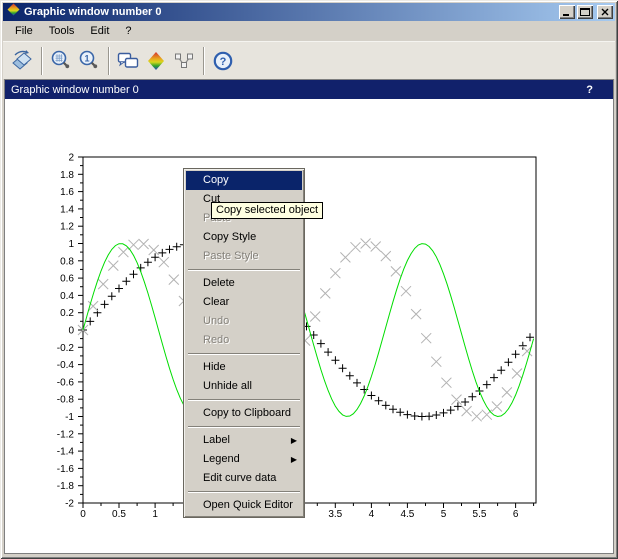 The image size is (618, 559). What do you see at coordinates (67, 209) in the screenshot?
I see `svg-text: 1.4` at bounding box center [67, 209].